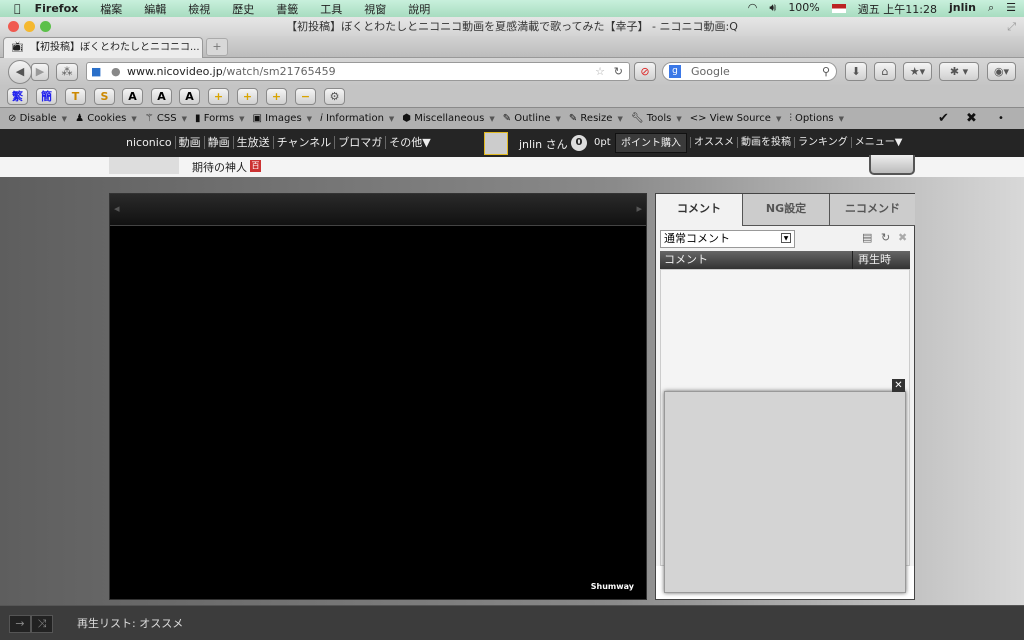 This screenshot has height=640, width=1024. Describe the element at coordinates (885, 71) in the screenshot. I see `home-button: ⌂` at that location.